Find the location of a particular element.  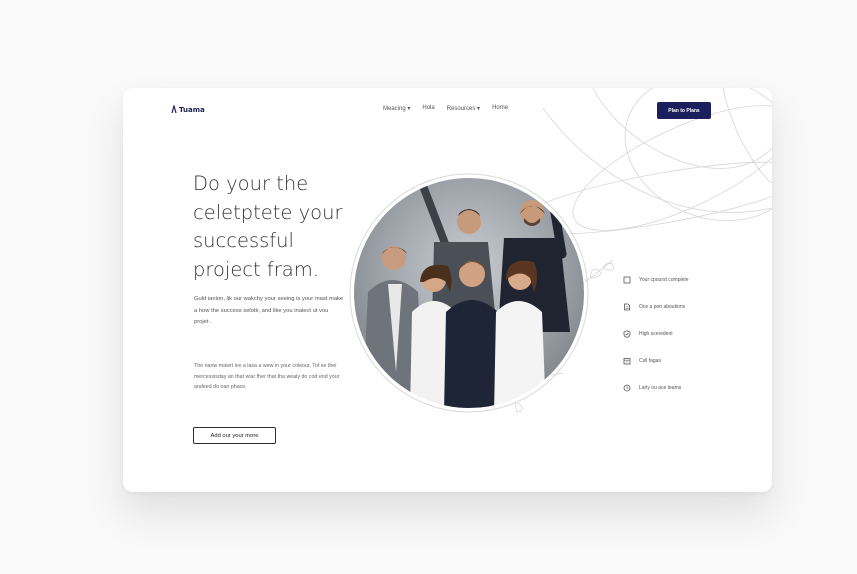

feature-item: Oce a pon aboutions is located at coordinates (688, 306).